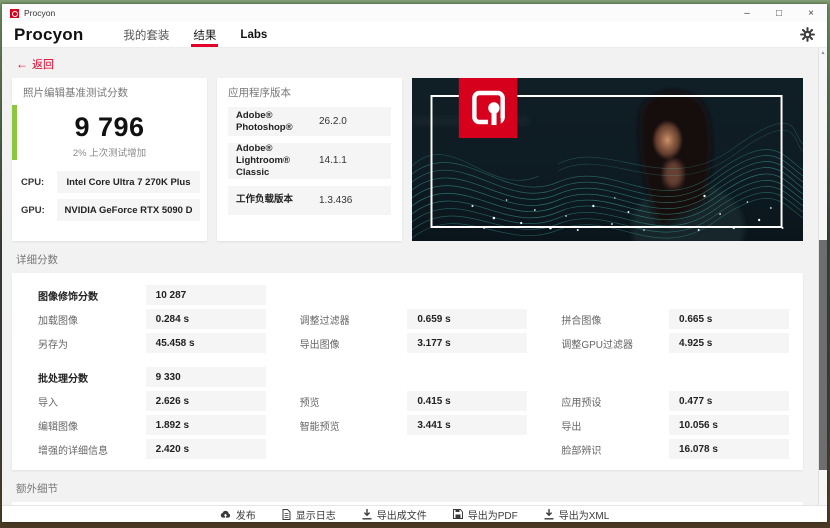  I want to click on detail-row: 图像修饰分数 10 287, so click(146, 295).